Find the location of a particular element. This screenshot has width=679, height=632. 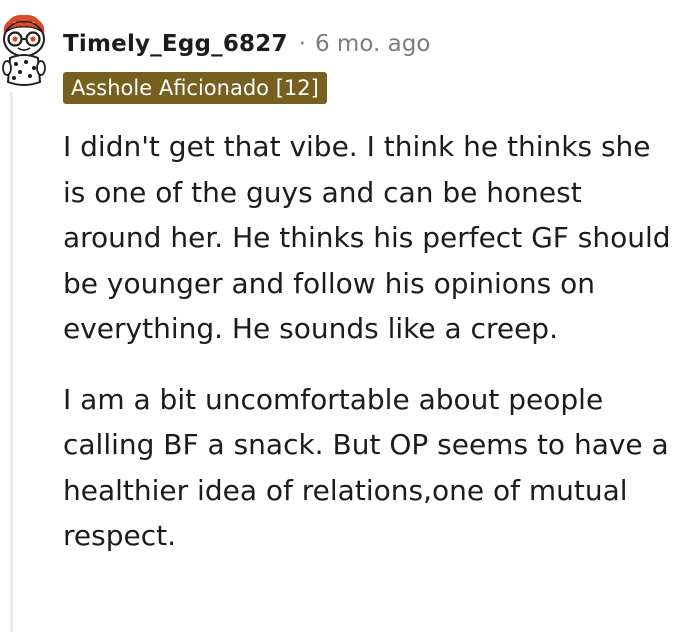

username-link: Timely_Egg_6827 is located at coordinates (175, 44).